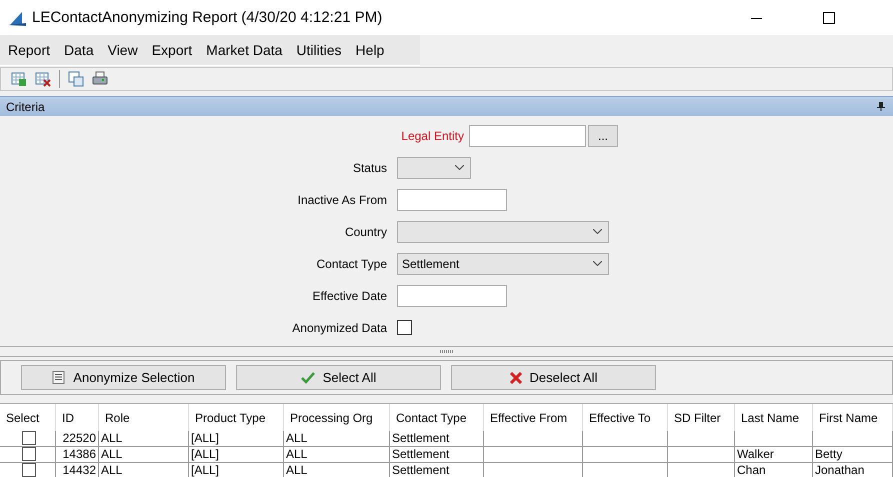  Describe the element at coordinates (432, 135) in the screenshot. I see `field-label: Legal Entity` at that location.